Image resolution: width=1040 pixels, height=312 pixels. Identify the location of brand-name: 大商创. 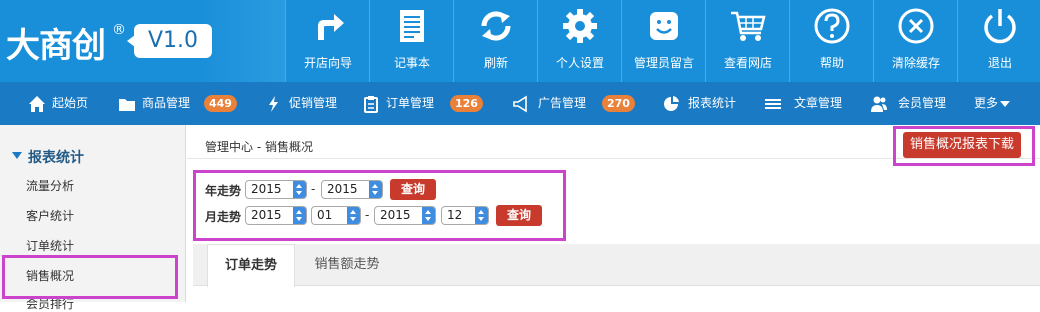
(56, 46).